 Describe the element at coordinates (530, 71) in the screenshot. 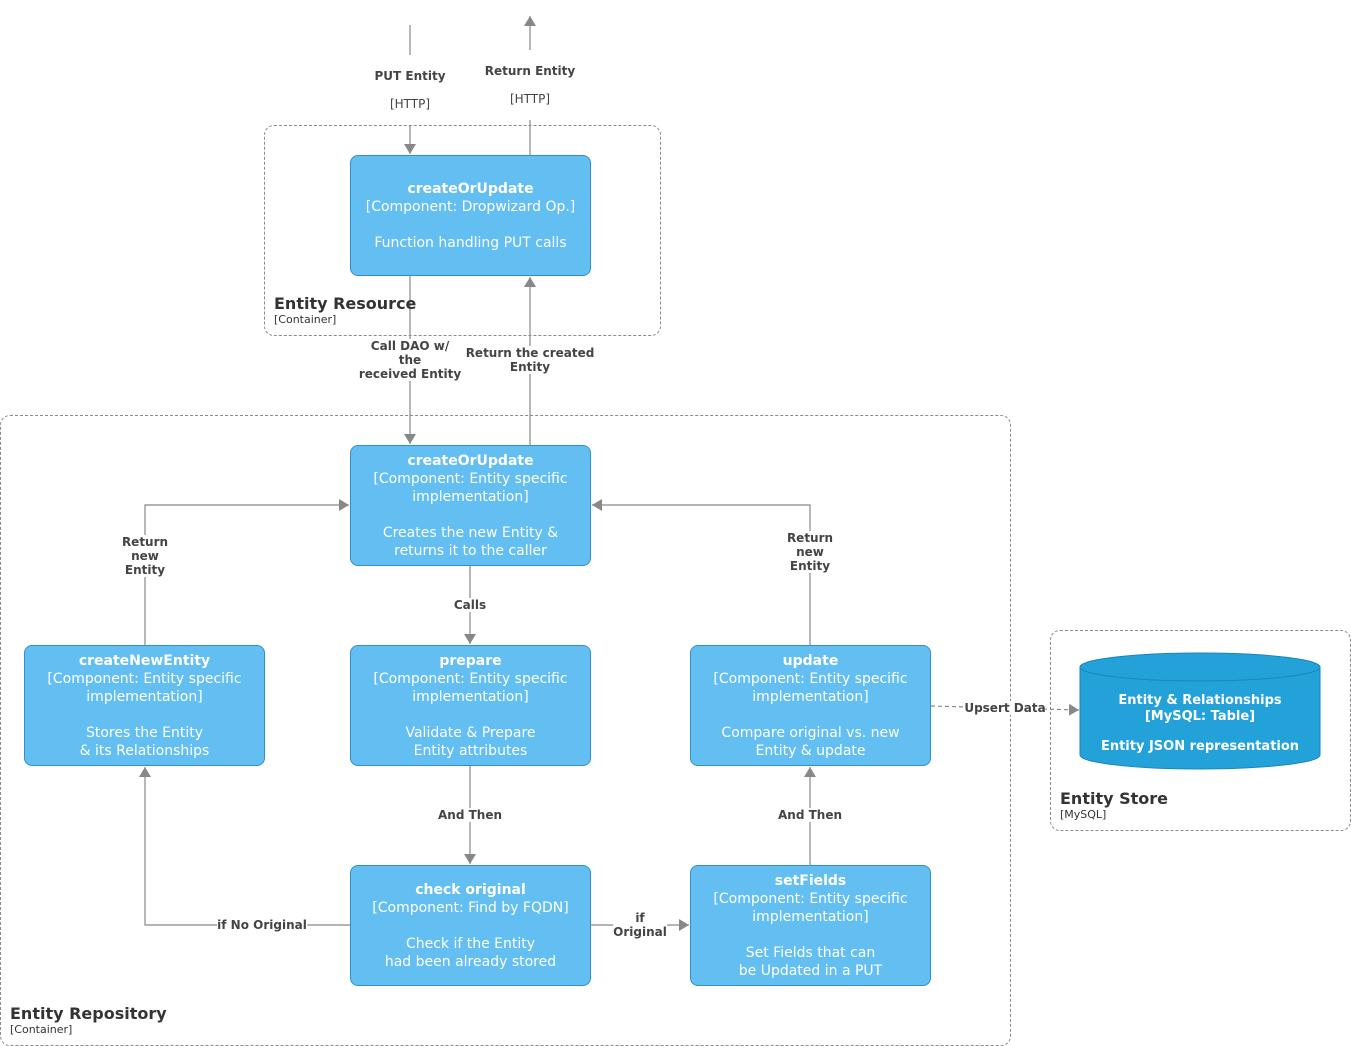

I see `edge-label-text: Return Entity` at that location.